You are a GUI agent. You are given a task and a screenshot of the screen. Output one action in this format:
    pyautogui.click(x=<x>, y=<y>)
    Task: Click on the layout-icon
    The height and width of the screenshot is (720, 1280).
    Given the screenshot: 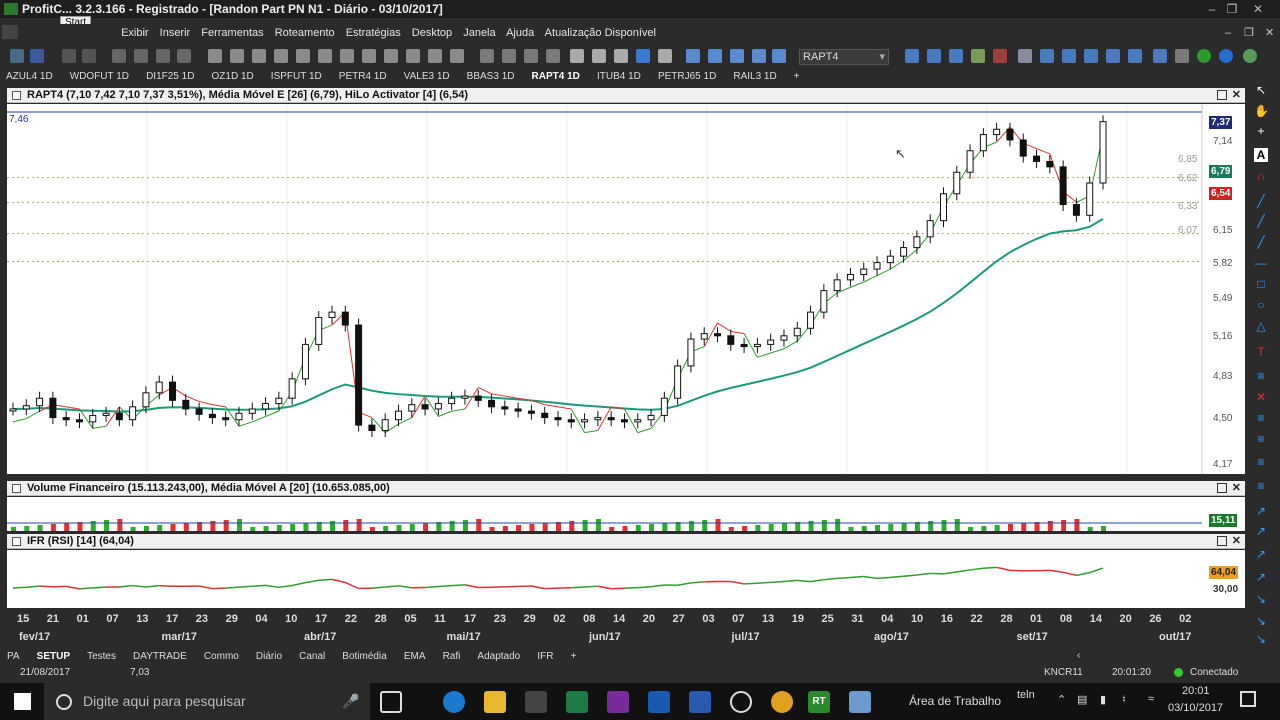 What is the action you would take?
    pyautogui.click(x=779, y=56)
    